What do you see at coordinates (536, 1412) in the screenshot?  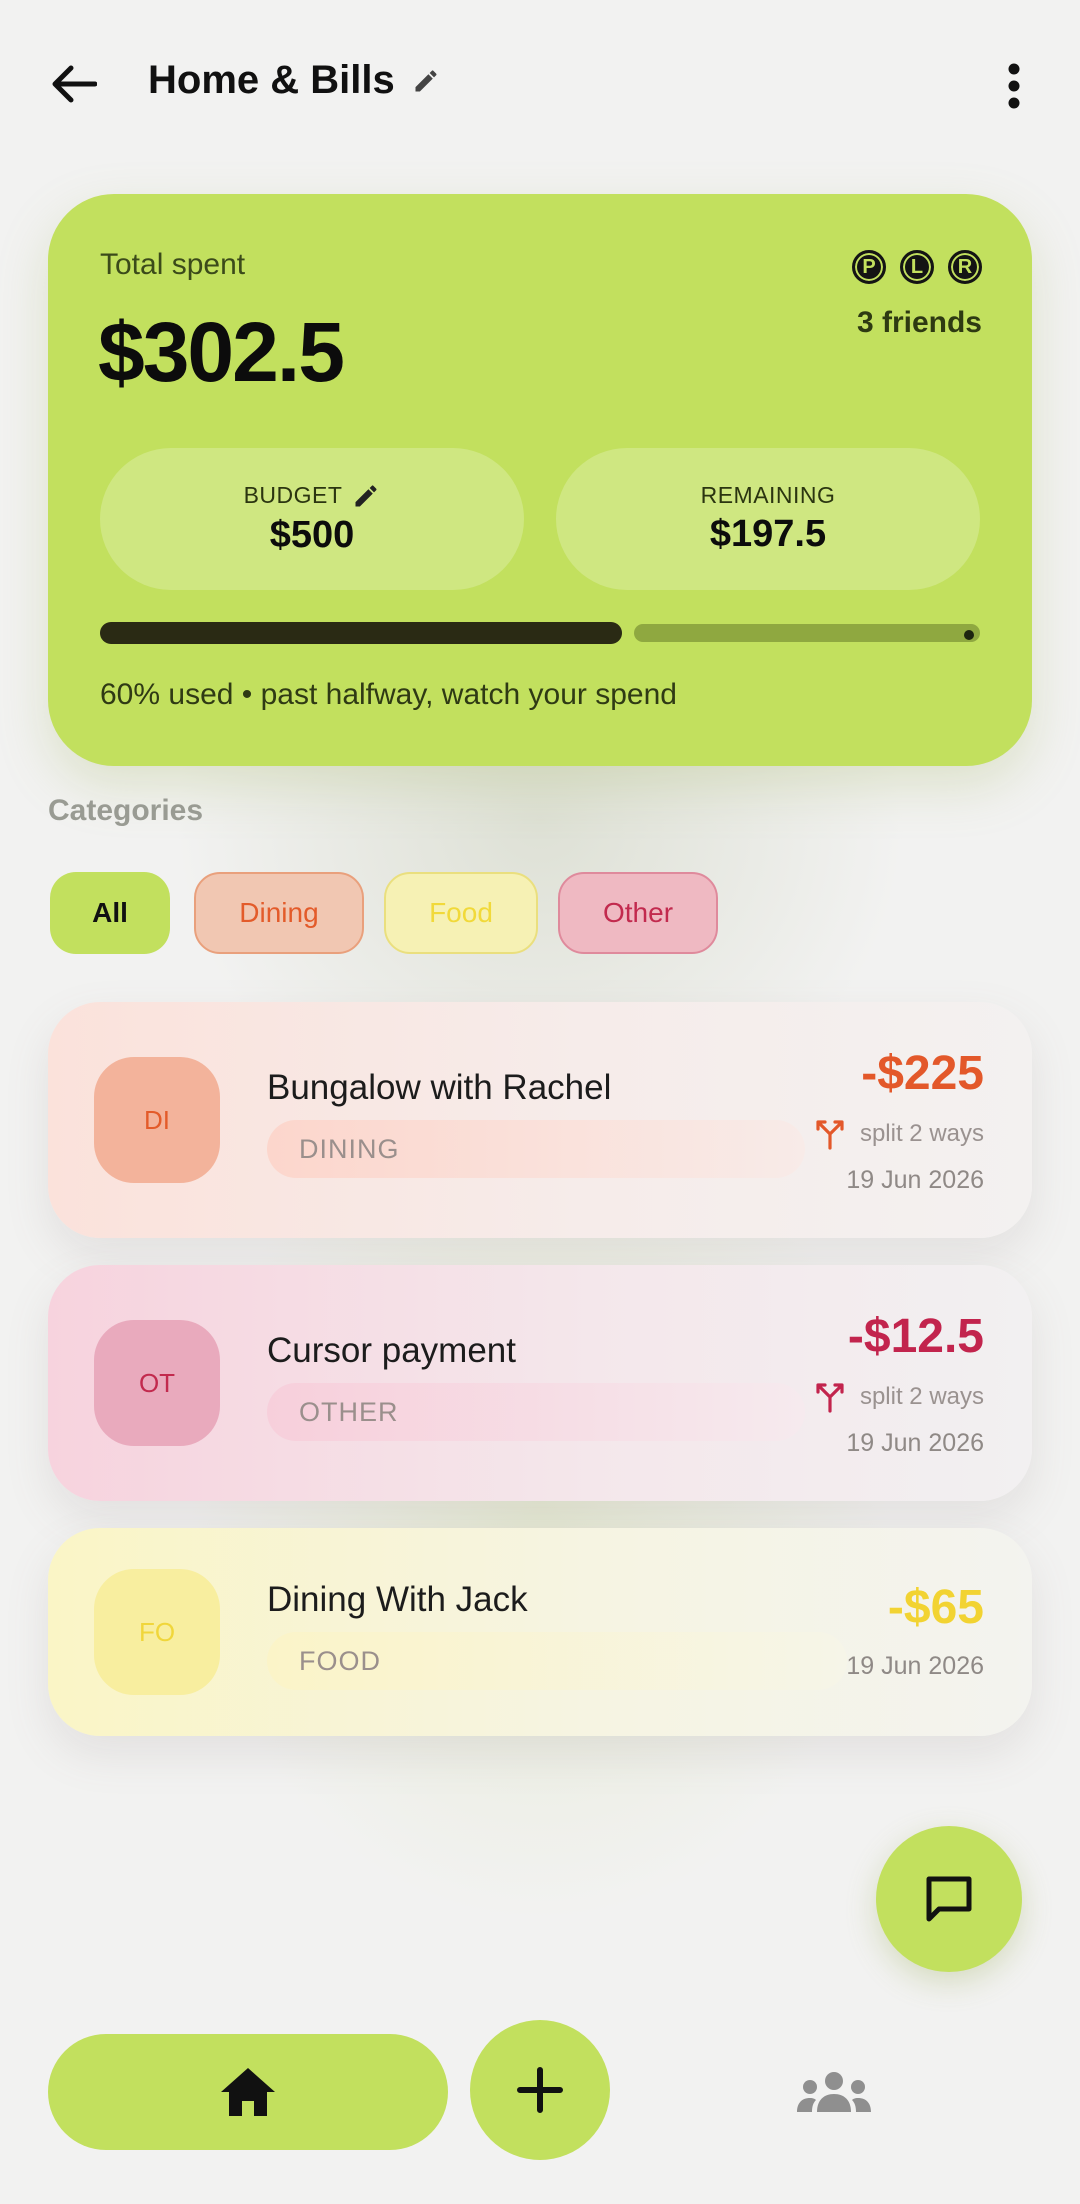 I see `category-tag: OTHER` at bounding box center [536, 1412].